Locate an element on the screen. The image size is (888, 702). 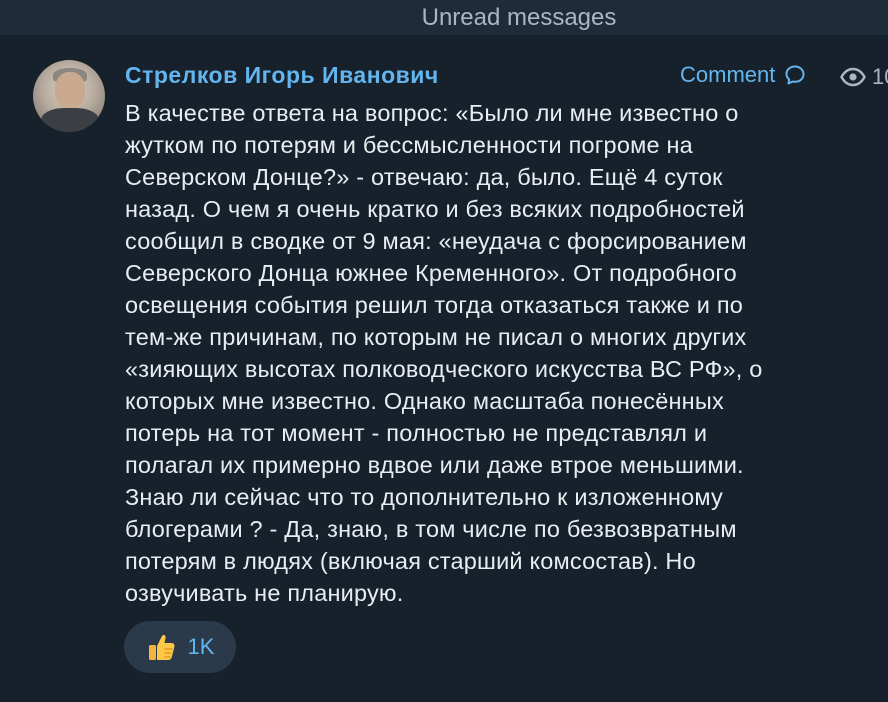
avatar-shoulders is located at coordinates (70, 120).